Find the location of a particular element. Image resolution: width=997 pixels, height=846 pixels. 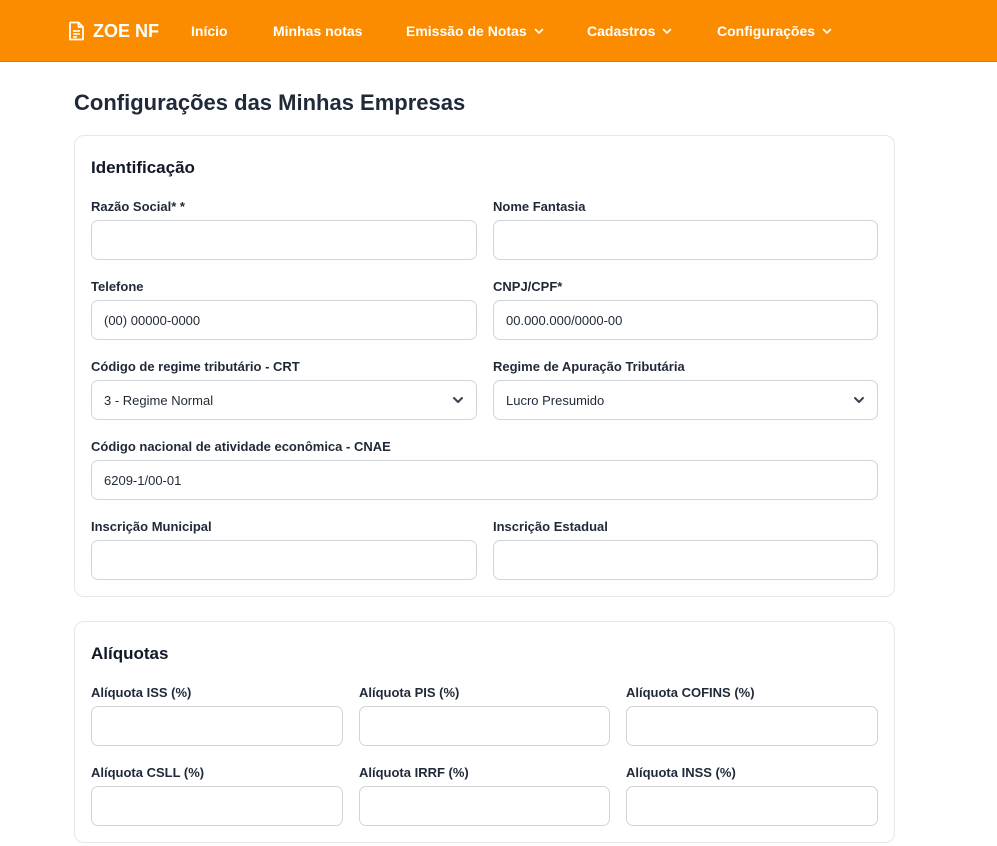

nav-item-label: Emissão de Notas is located at coordinates (466, 31).